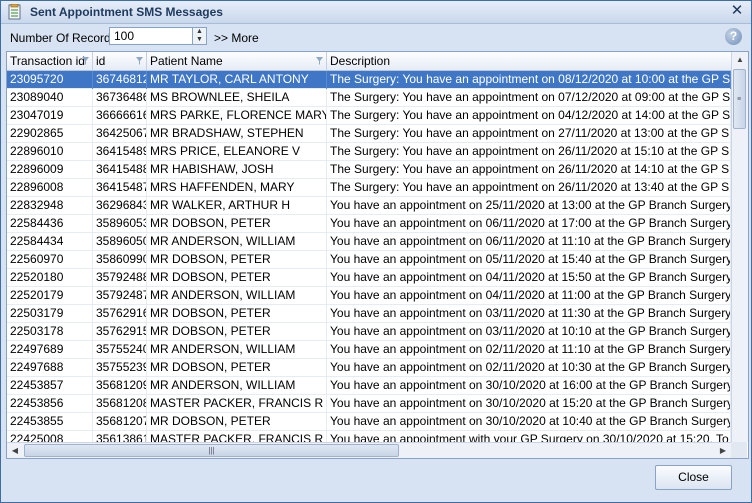 The image size is (752, 503). I want to click on id-cell: 36666616, so click(120, 116).